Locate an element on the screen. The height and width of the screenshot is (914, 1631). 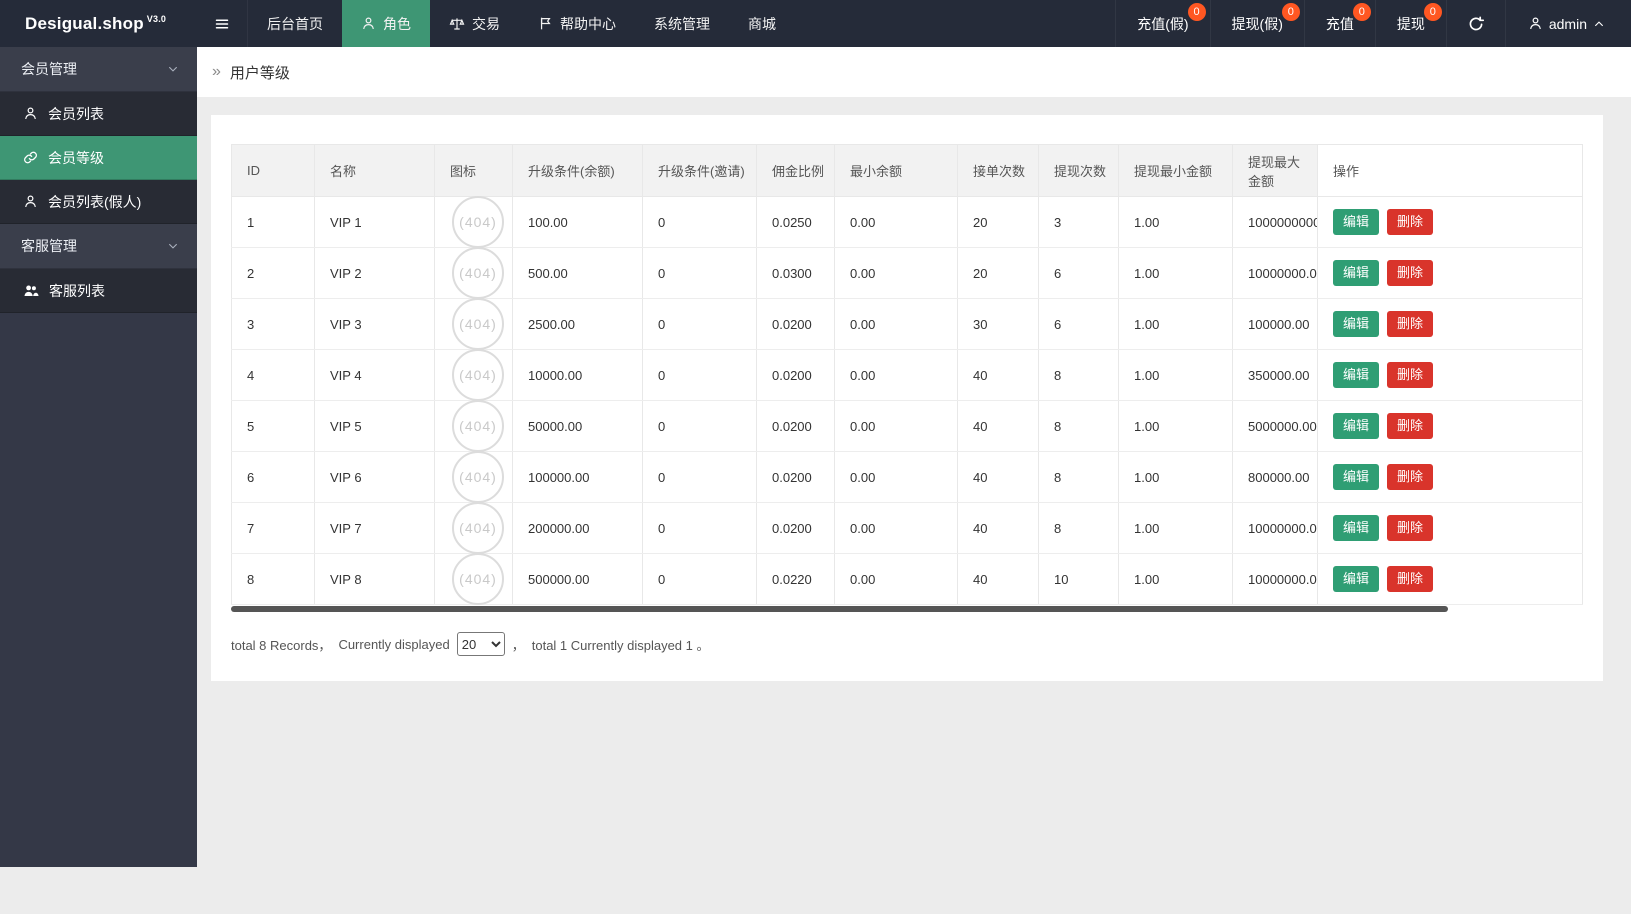
sidebar-group-label: 会员管理 is located at coordinates (49, 69).